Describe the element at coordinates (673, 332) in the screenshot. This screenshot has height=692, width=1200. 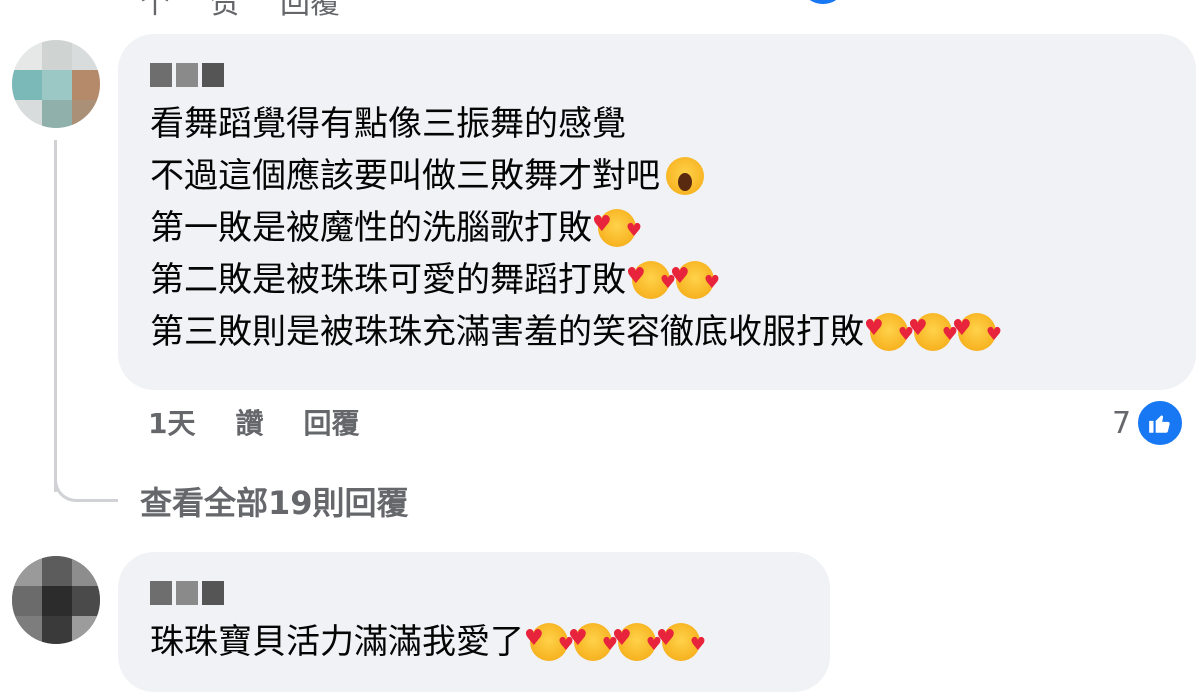
I see `comment-line: 第三敗則是被珠珠充滿害羞的笑容徹底收服打敗` at that location.